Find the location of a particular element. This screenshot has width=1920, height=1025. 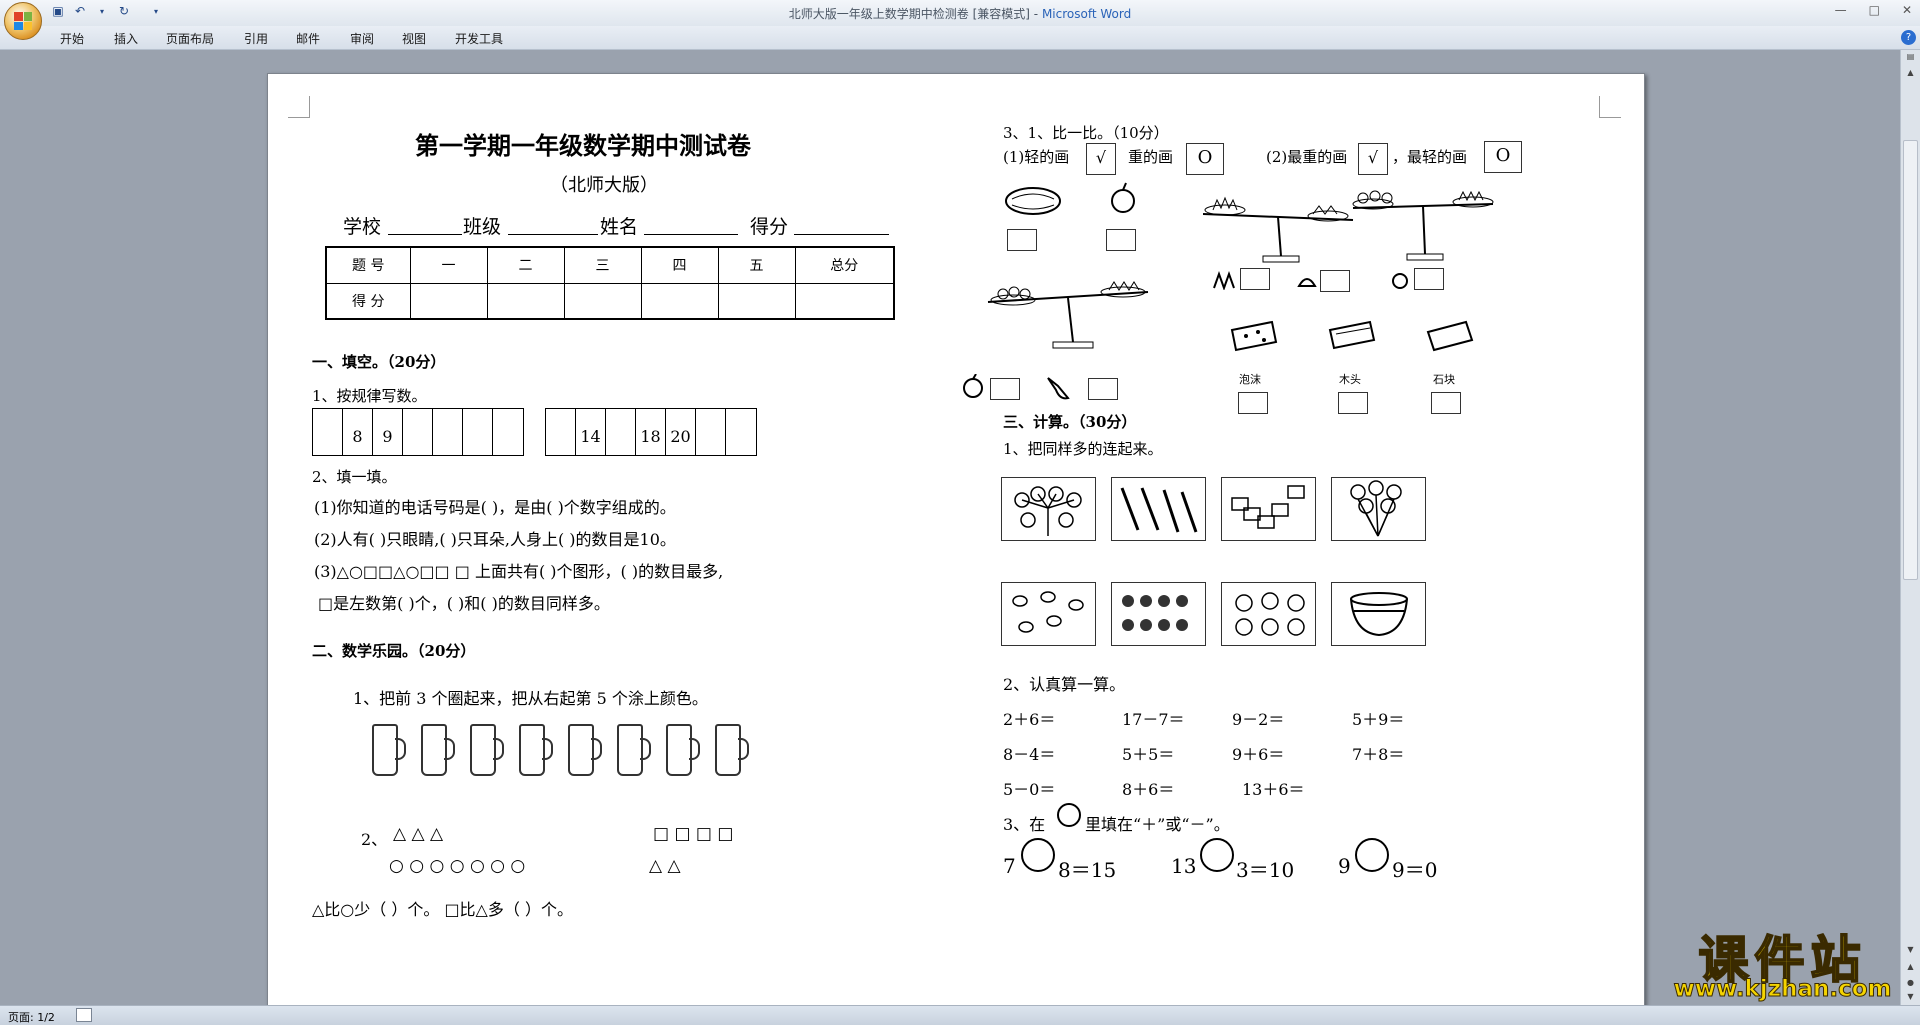

equation-operand: 7 is located at coordinates (1009, 866).